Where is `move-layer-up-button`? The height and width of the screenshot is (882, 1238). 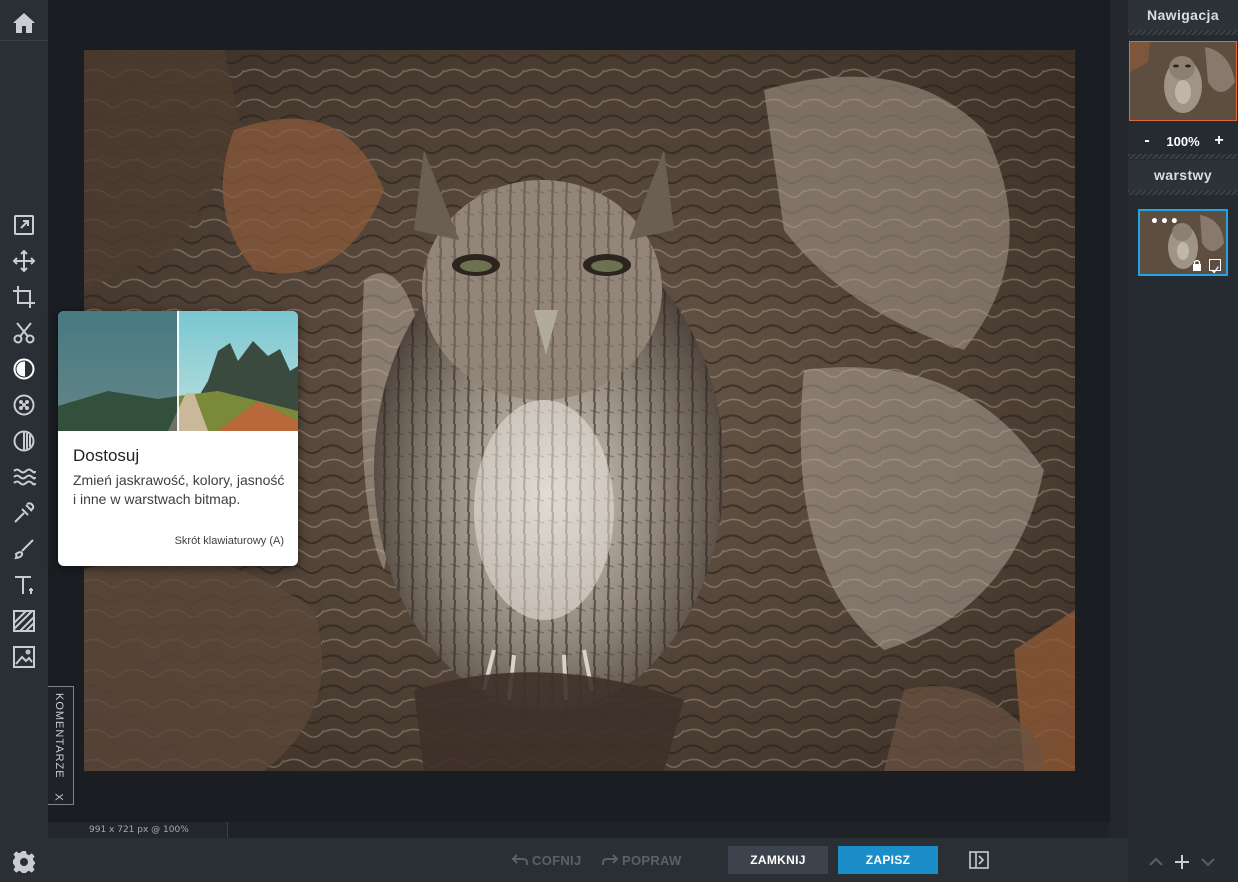
move-layer-up-button is located at coordinates (1156, 862).